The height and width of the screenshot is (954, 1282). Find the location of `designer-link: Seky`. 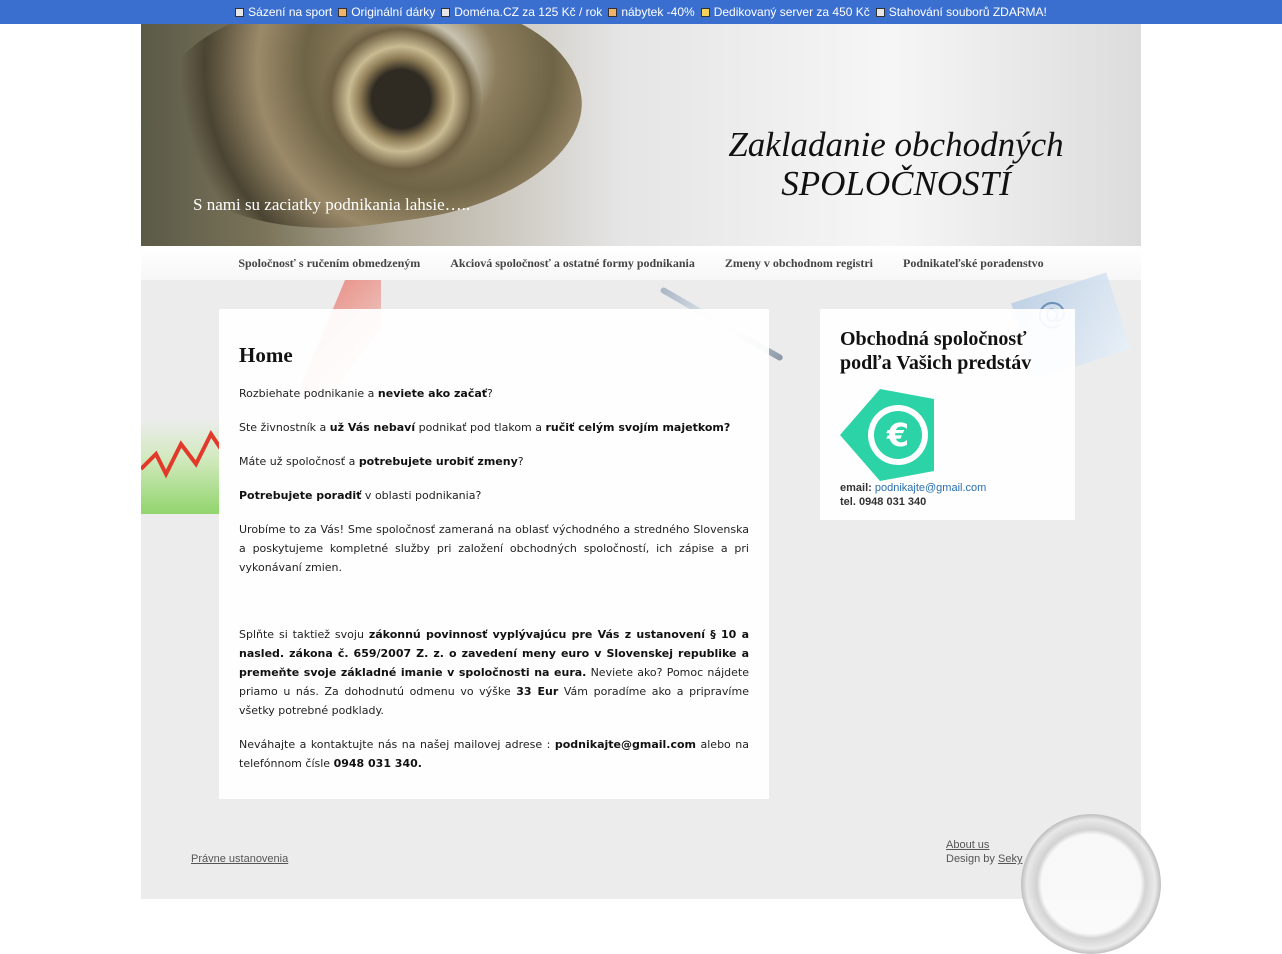

designer-link: Seky is located at coordinates (1010, 859).